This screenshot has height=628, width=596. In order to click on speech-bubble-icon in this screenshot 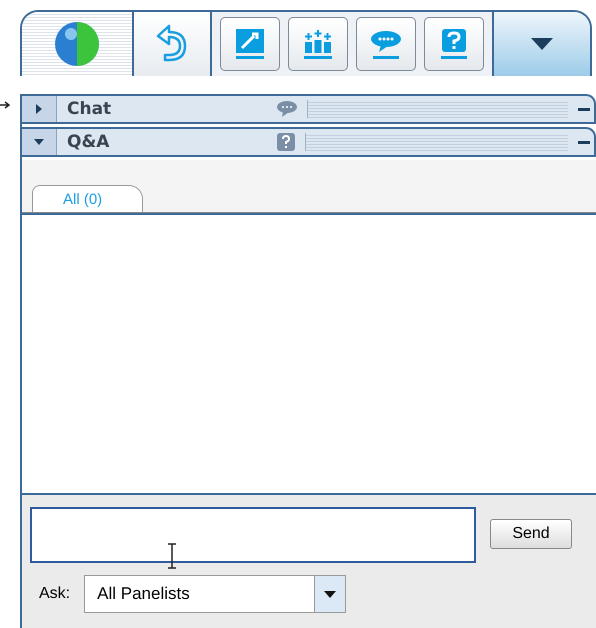, I will do `click(287, 109)`.